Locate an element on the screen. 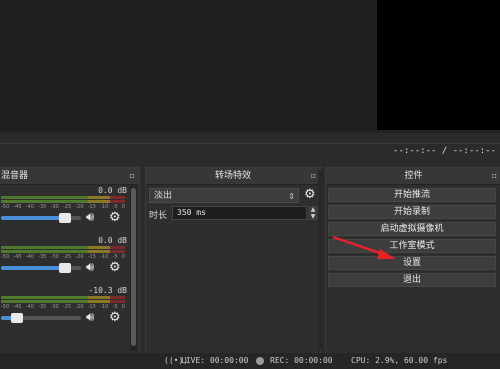  start-streaming-button: 开始推流 is located at coordinates (412, 195).